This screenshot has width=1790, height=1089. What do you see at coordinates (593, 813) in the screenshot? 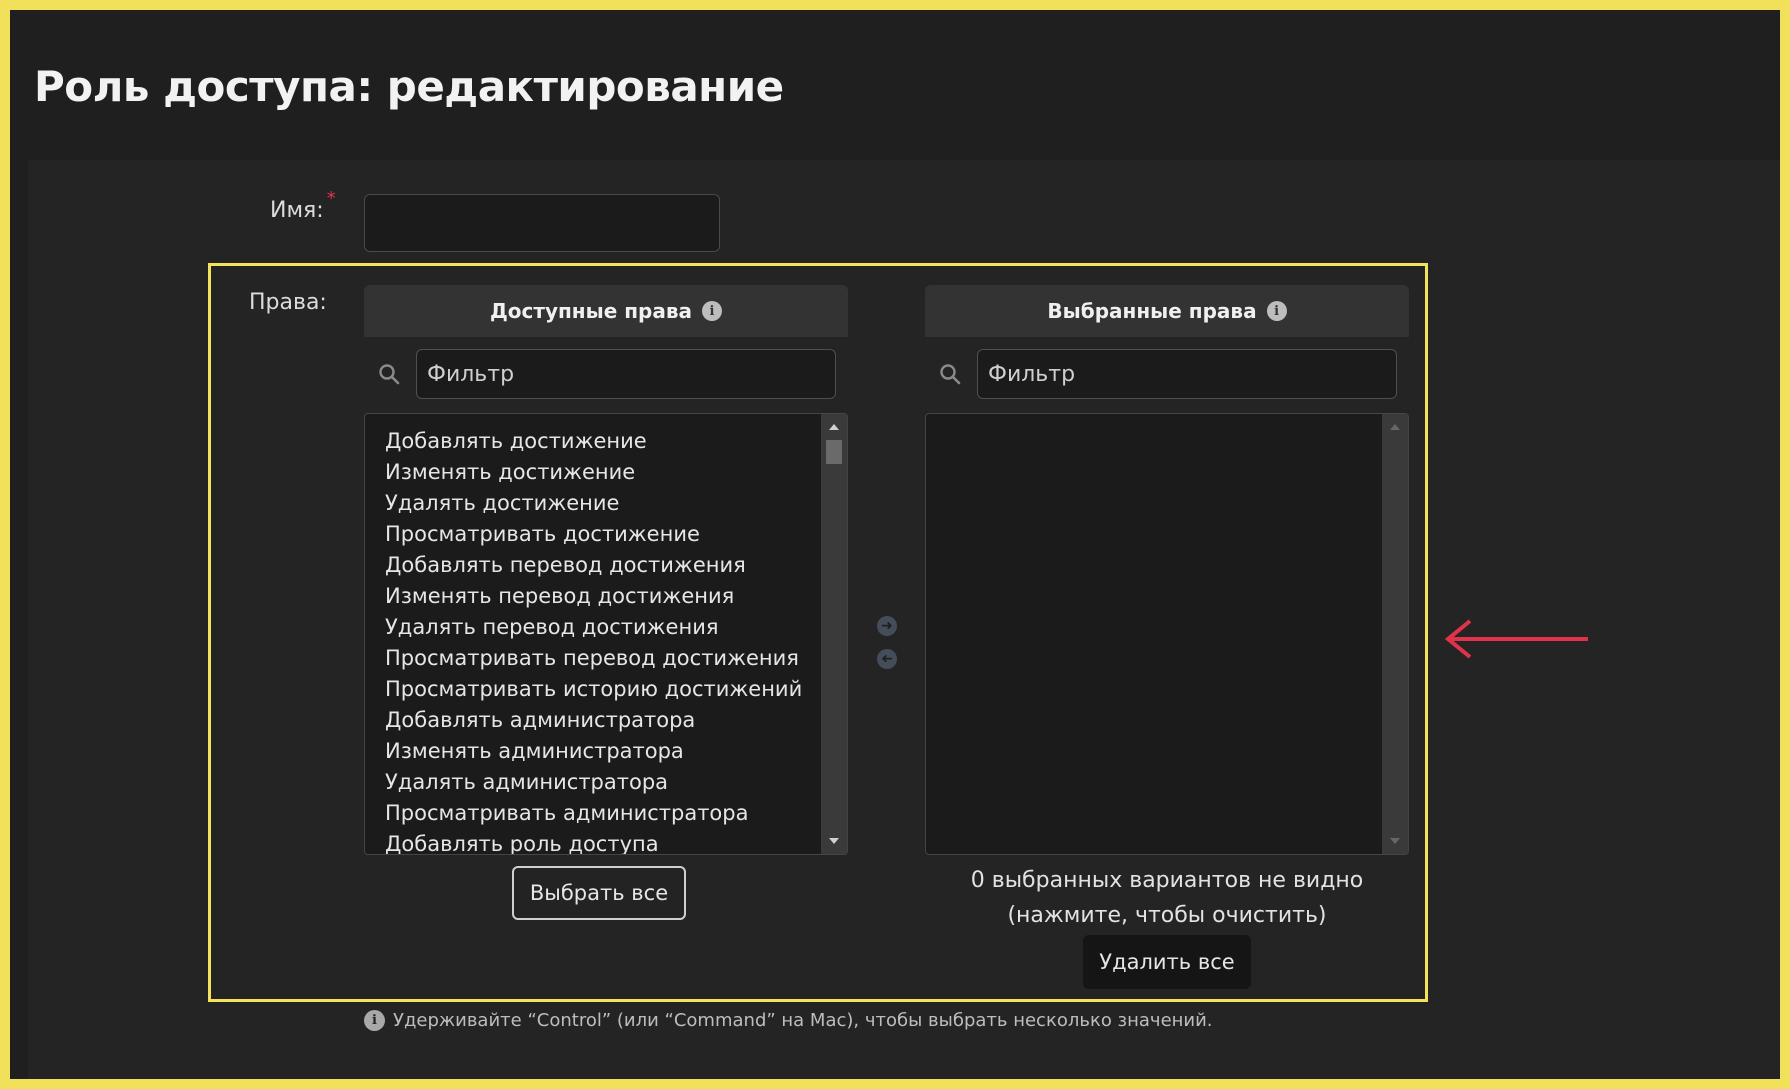
I see `list-item: Просматривать администратора` at bounding box center [593, 813].